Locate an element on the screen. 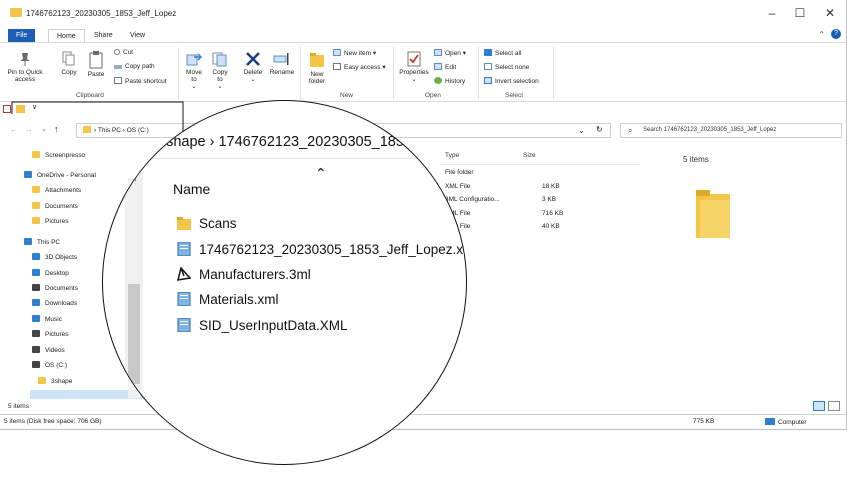 The height and width of the screenshot is (487, 847). folder-icon is located at coordinates (188, 223).